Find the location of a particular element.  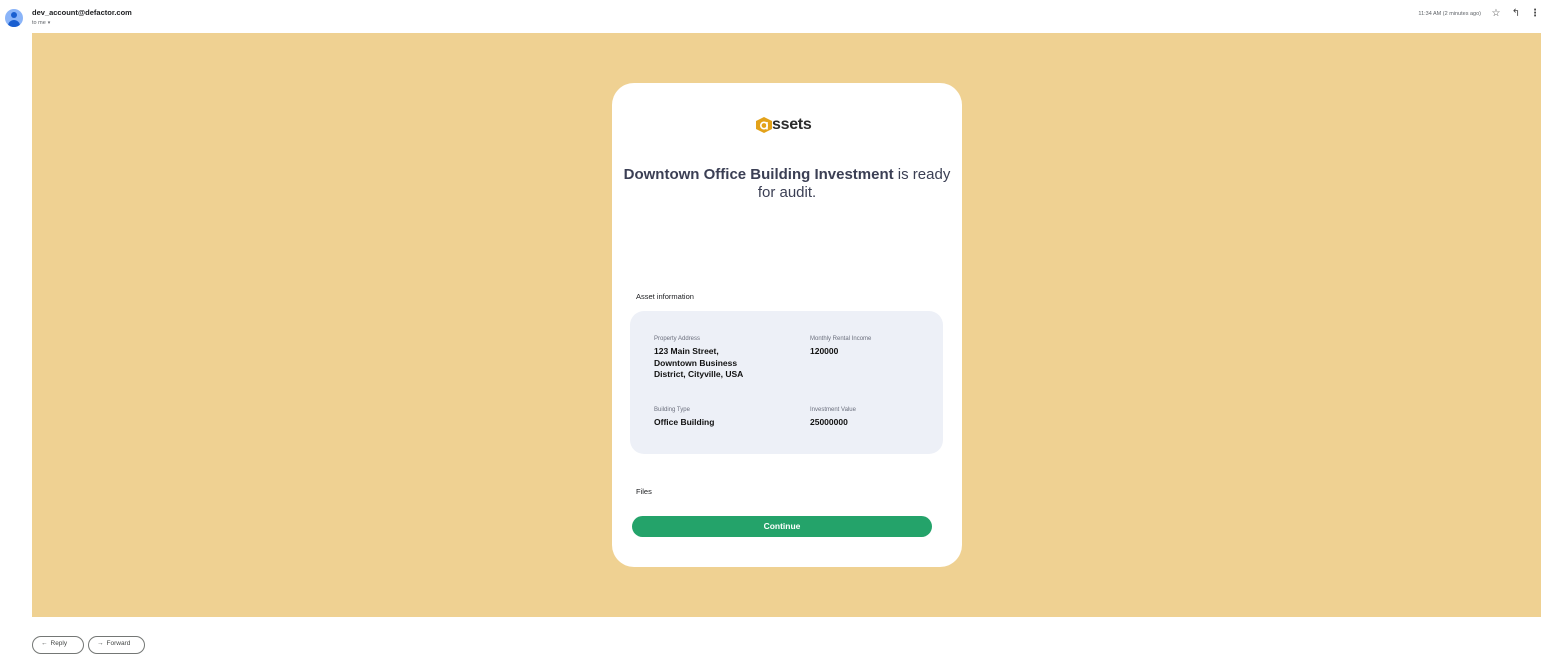

forward-arrow-icon: → is located at coordinates (100, 643).